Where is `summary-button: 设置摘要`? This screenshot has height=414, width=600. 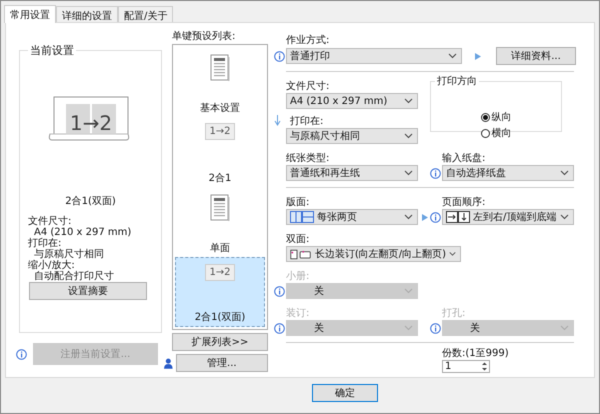 summary-button: 设置摘要 is located at coordinates (88, 291).